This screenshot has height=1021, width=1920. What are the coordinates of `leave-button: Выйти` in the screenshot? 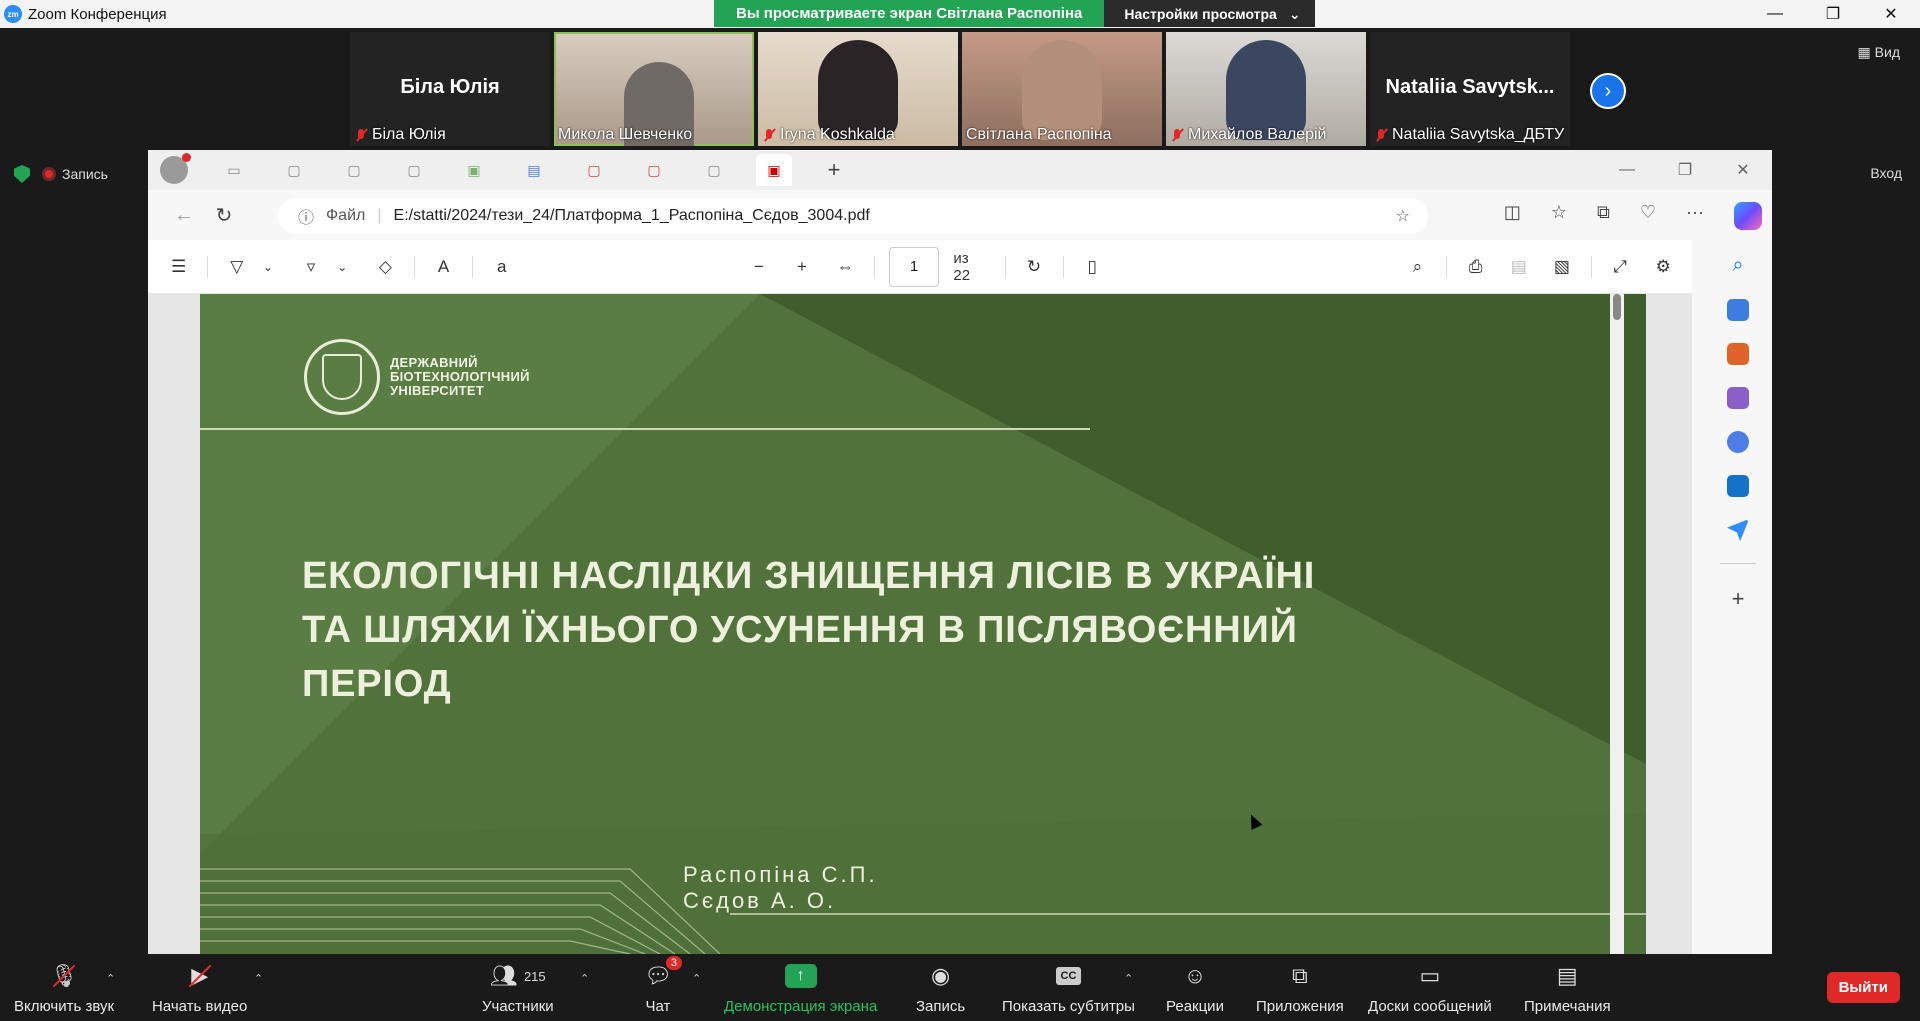 It's located at (1863, 987).